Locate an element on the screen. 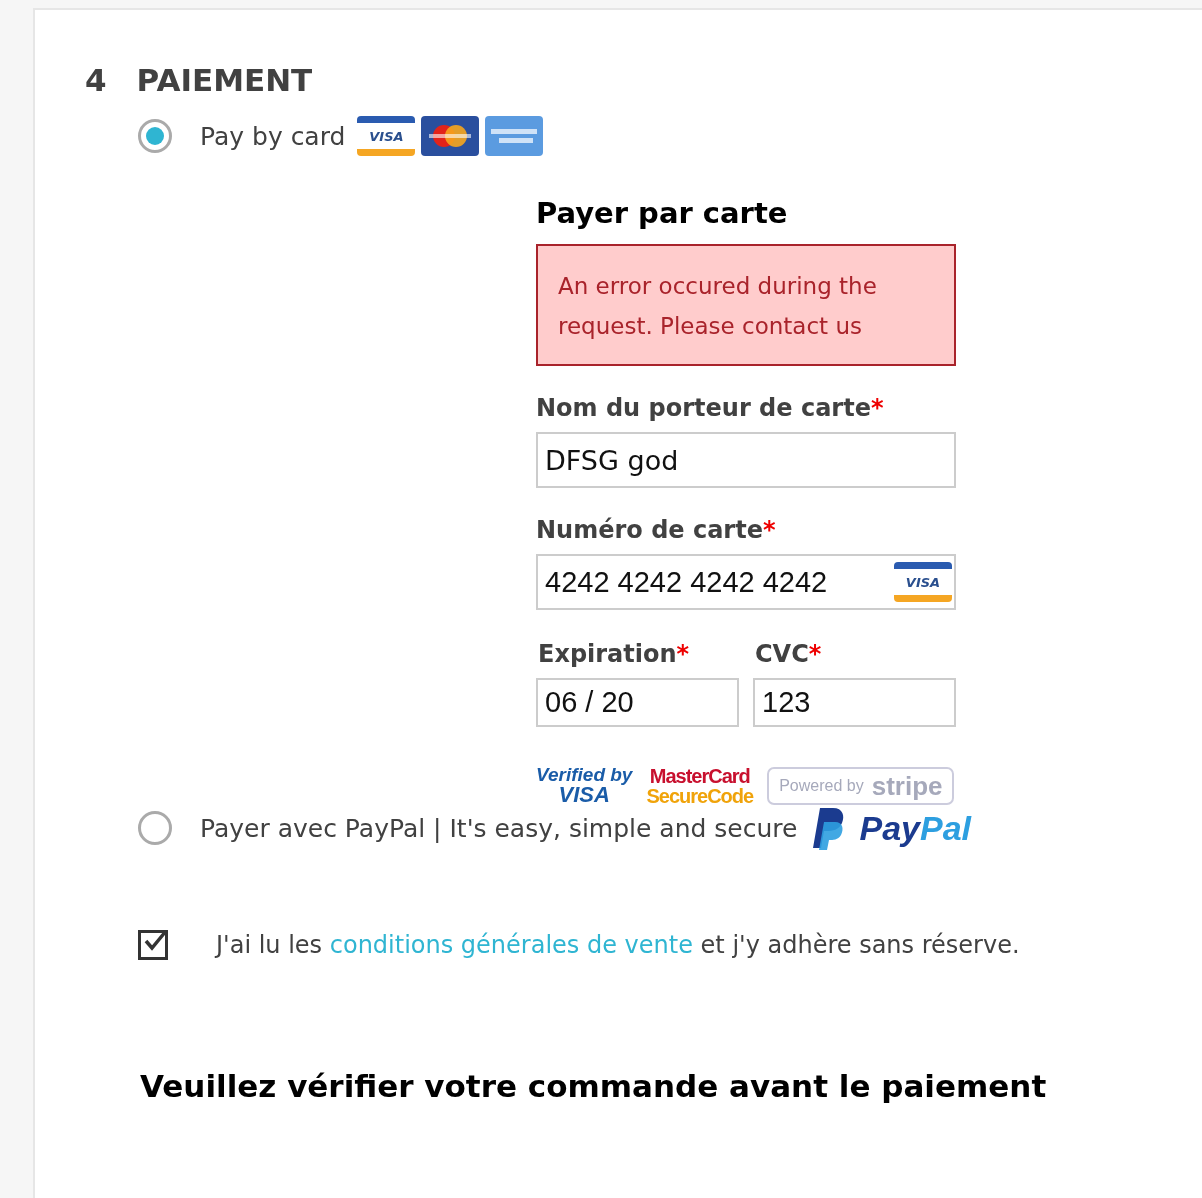  field-label: Expiration* is located at coordinates (614, 654).